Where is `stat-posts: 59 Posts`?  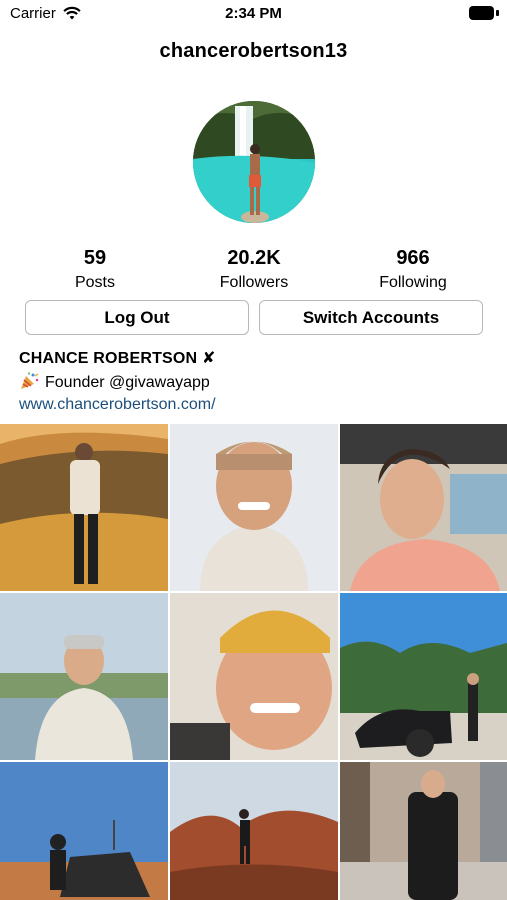 stat-posts: 59 Posts is located at coordinates (95, 270).